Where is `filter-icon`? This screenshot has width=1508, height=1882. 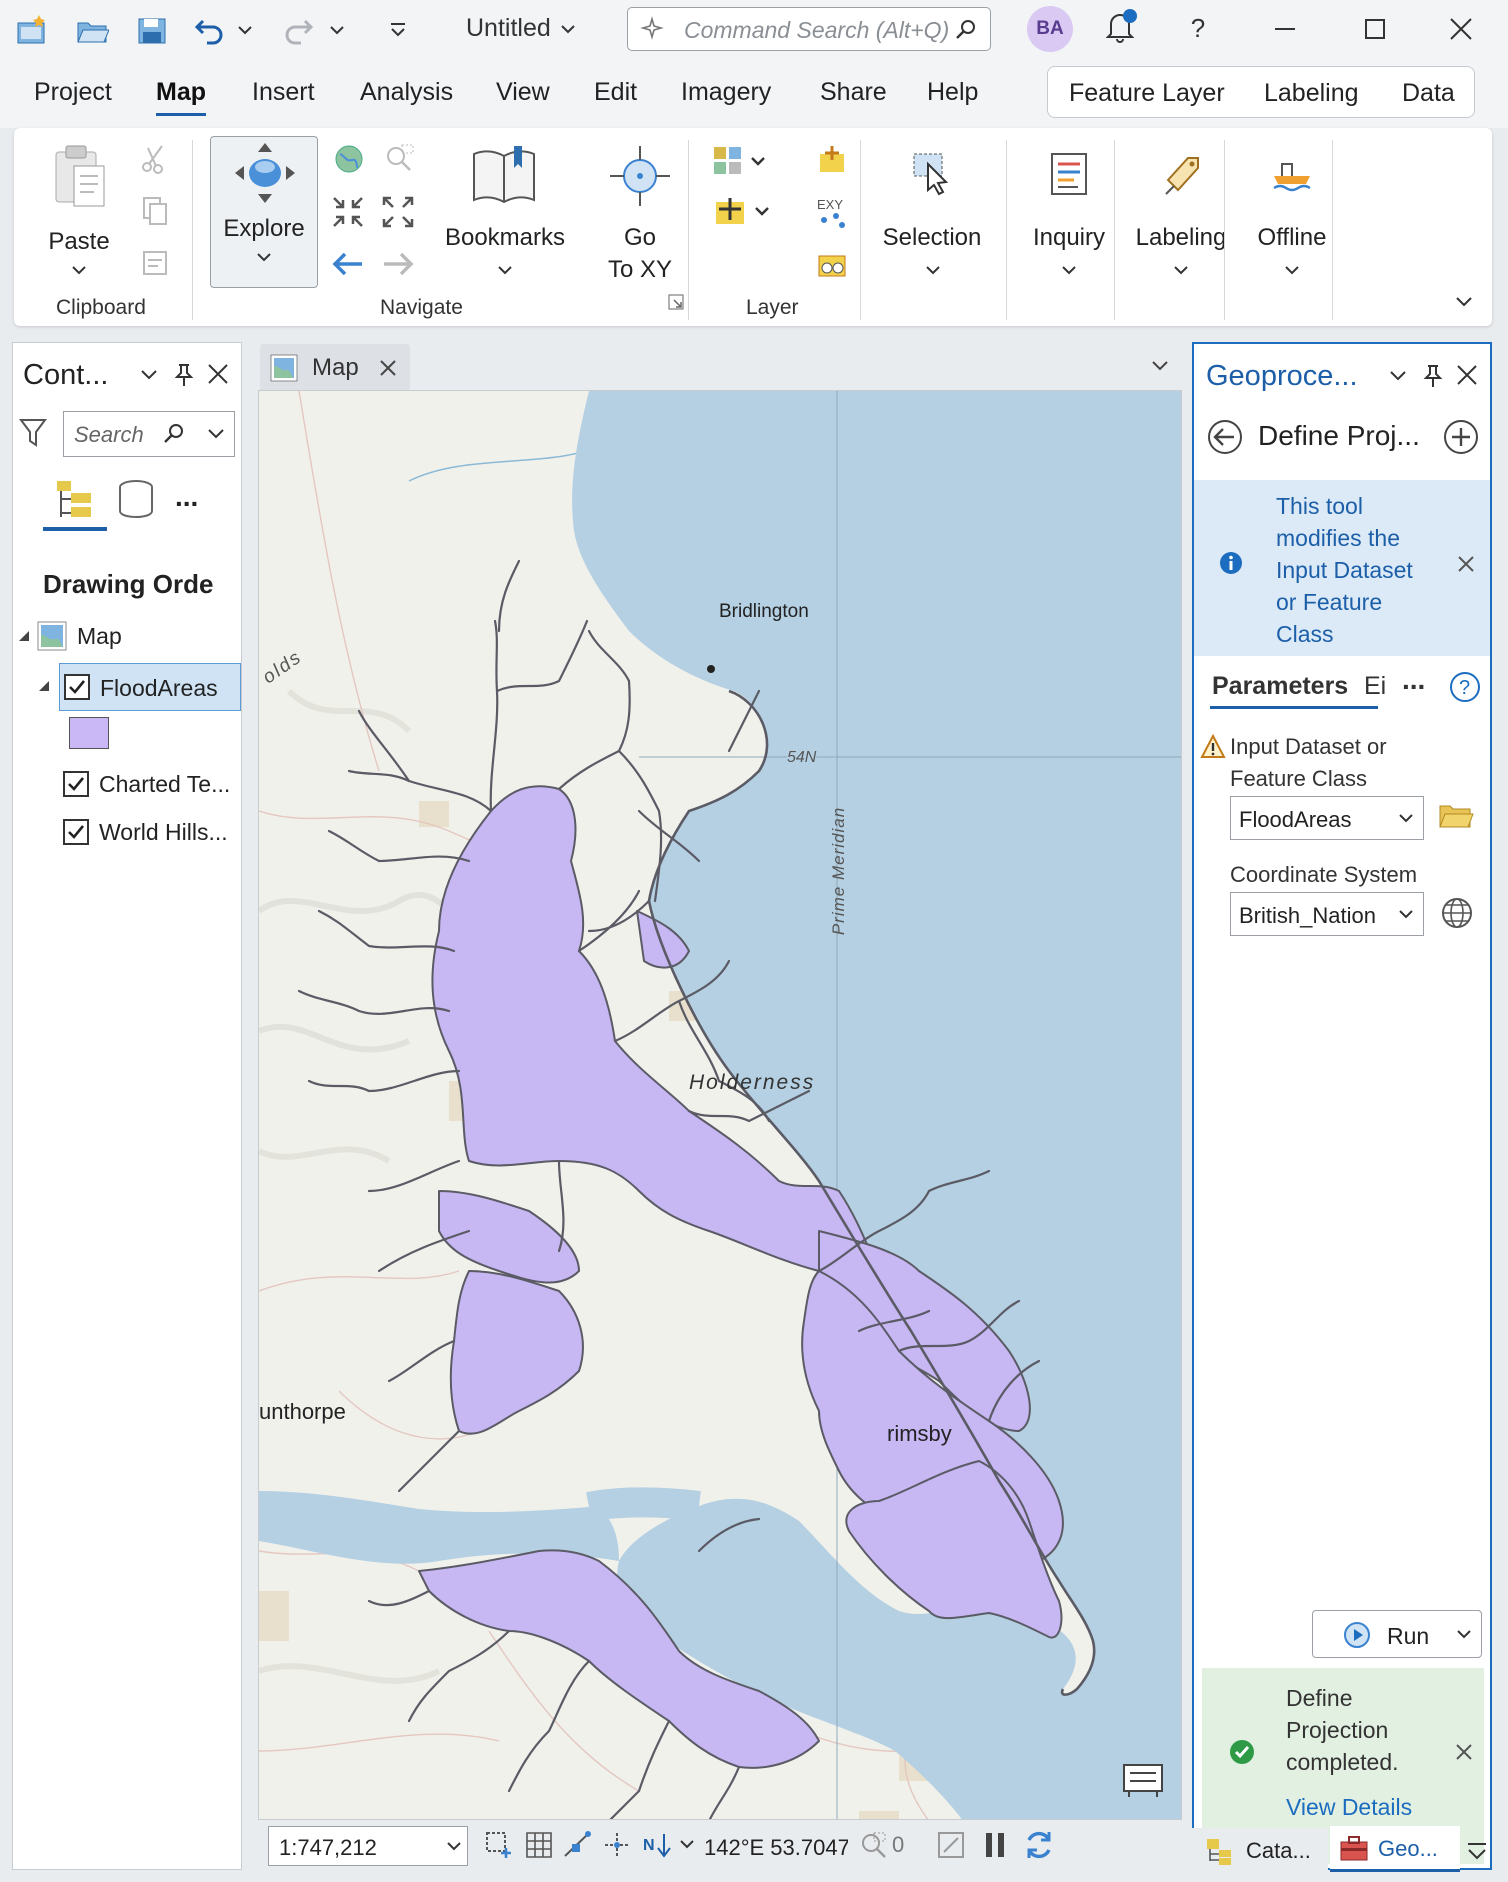
filter-icon is located at coordinates (33, 433).